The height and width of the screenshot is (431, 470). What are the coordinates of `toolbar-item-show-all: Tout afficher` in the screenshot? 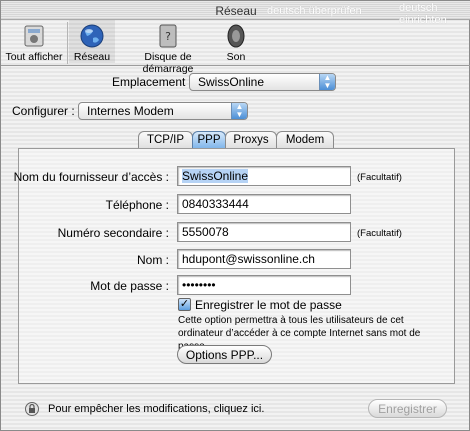 It's located at (34, 41).